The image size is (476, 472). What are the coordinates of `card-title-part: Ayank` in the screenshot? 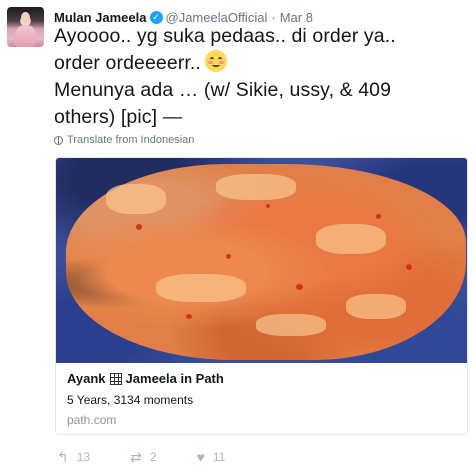 It's located at (86, 378).